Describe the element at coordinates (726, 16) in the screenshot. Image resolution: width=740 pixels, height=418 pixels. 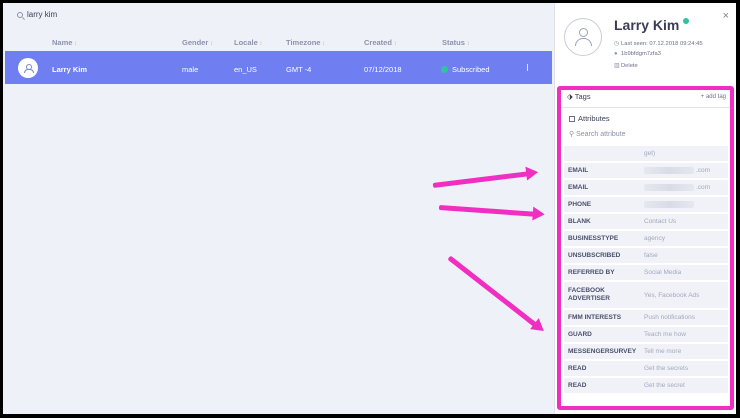
I see `close-icon: ×` at that location.